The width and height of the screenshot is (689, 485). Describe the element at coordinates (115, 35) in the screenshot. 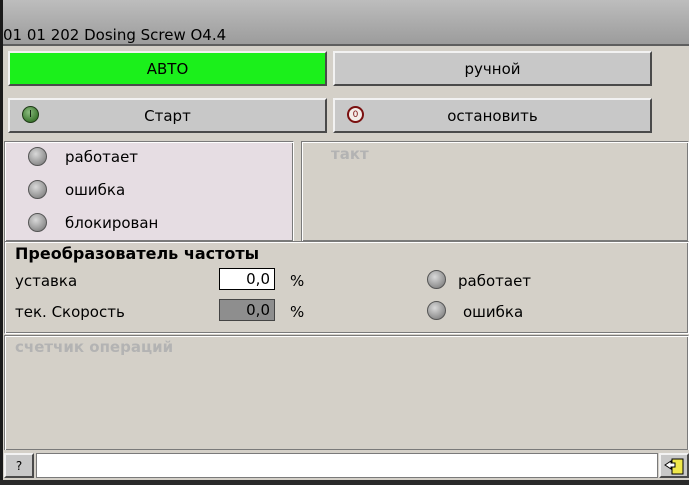

I see `window-title: 01 01 202 Dosing Screw O4.4` at that location.